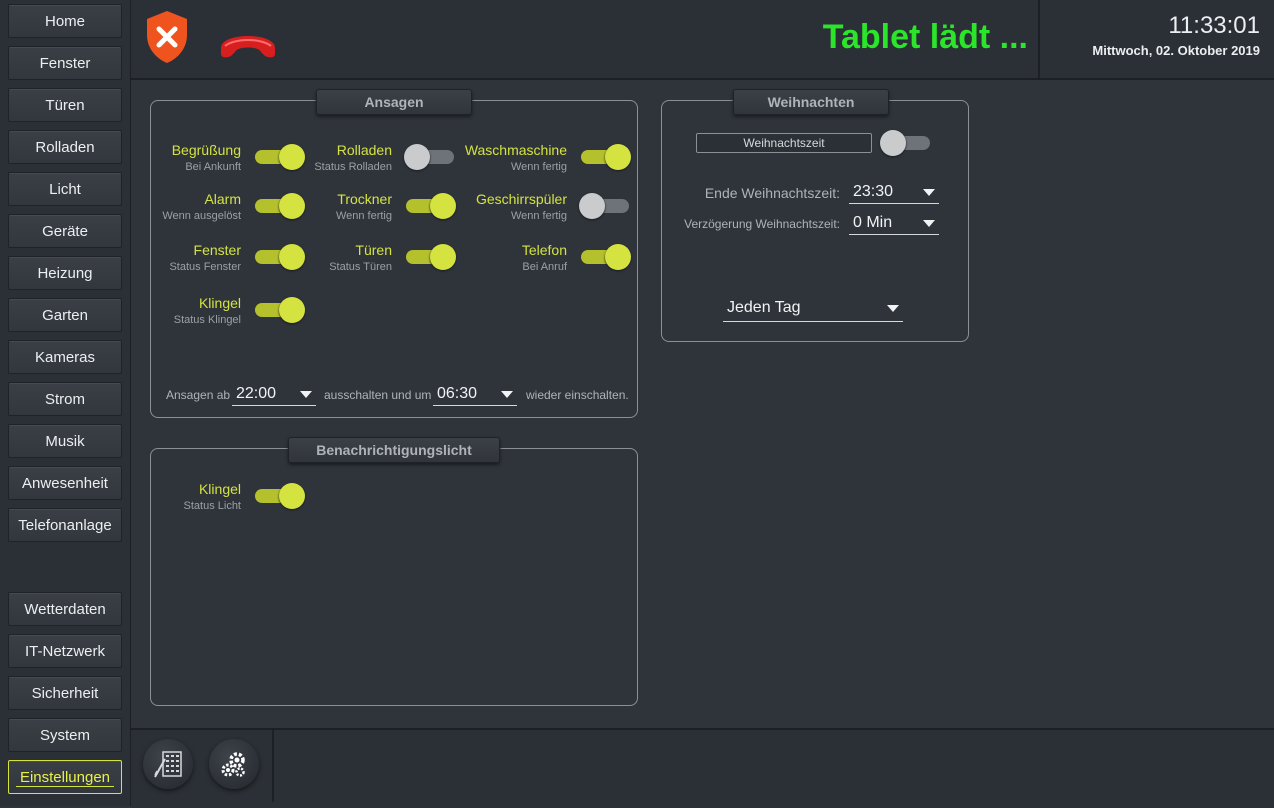  I want to click on toggle-title: Geschirrspüler, so click(521, 199).